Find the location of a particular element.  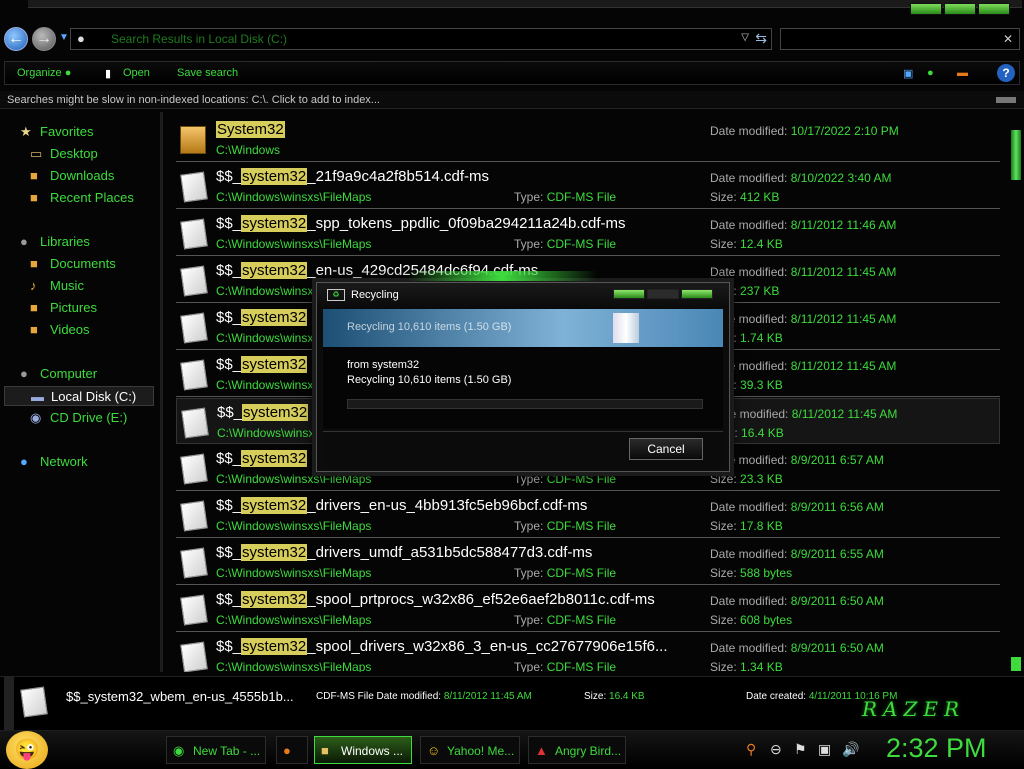

chrome-icon: ◉ is located at coordinates (179, 750).